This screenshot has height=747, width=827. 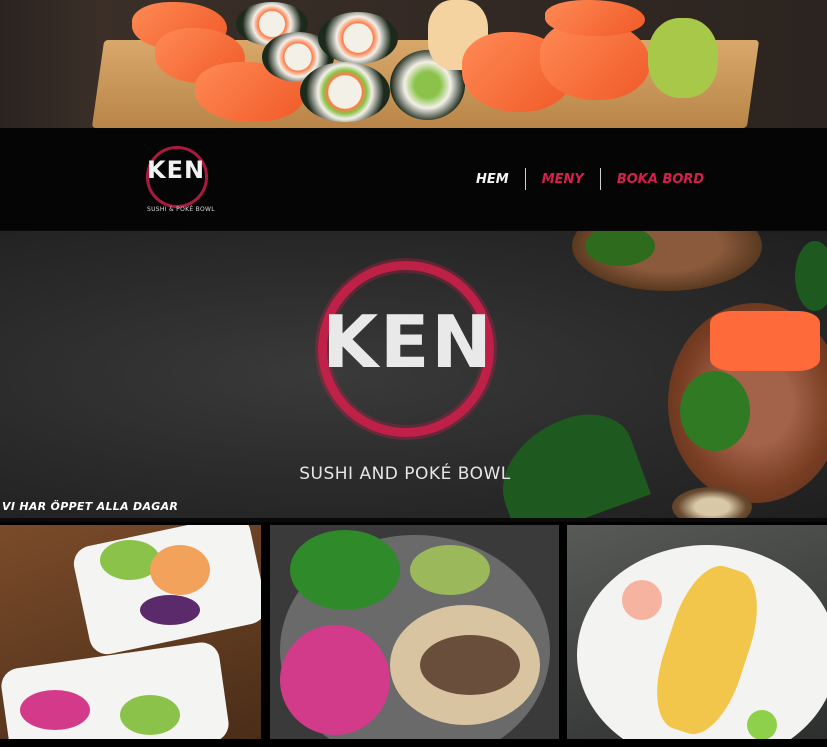 What do you see at coordinates (450, 570) in the screenshot?
I see `avocado` at bounding box center [450, 570].